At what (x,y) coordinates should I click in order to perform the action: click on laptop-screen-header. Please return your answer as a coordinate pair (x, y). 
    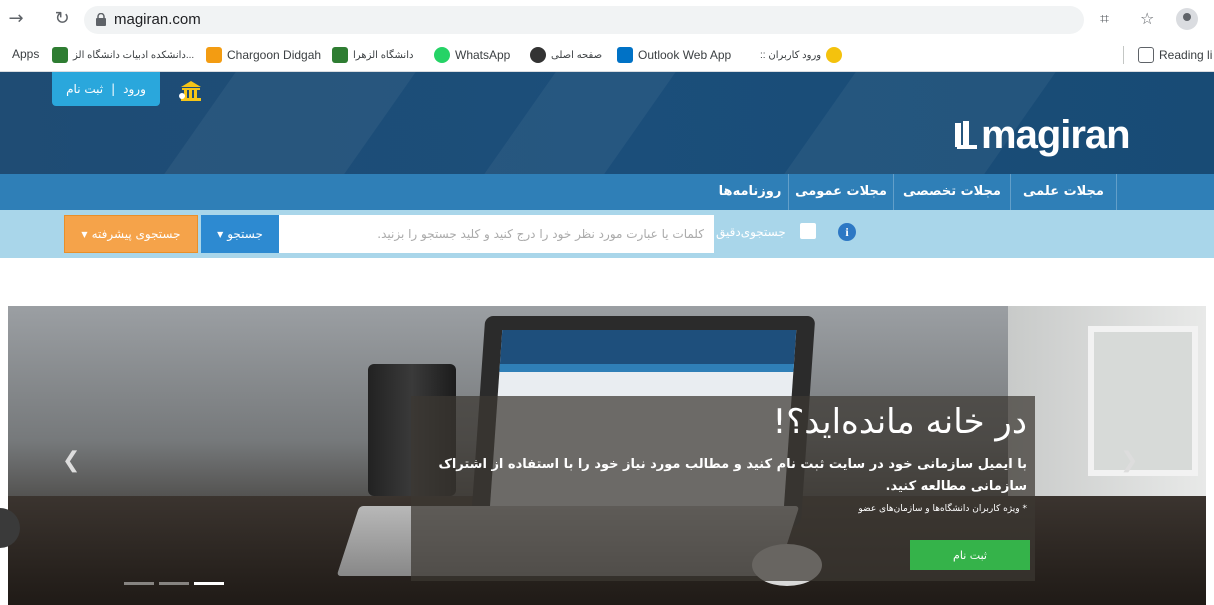
    Looking at the image, I should click on (648, 347).